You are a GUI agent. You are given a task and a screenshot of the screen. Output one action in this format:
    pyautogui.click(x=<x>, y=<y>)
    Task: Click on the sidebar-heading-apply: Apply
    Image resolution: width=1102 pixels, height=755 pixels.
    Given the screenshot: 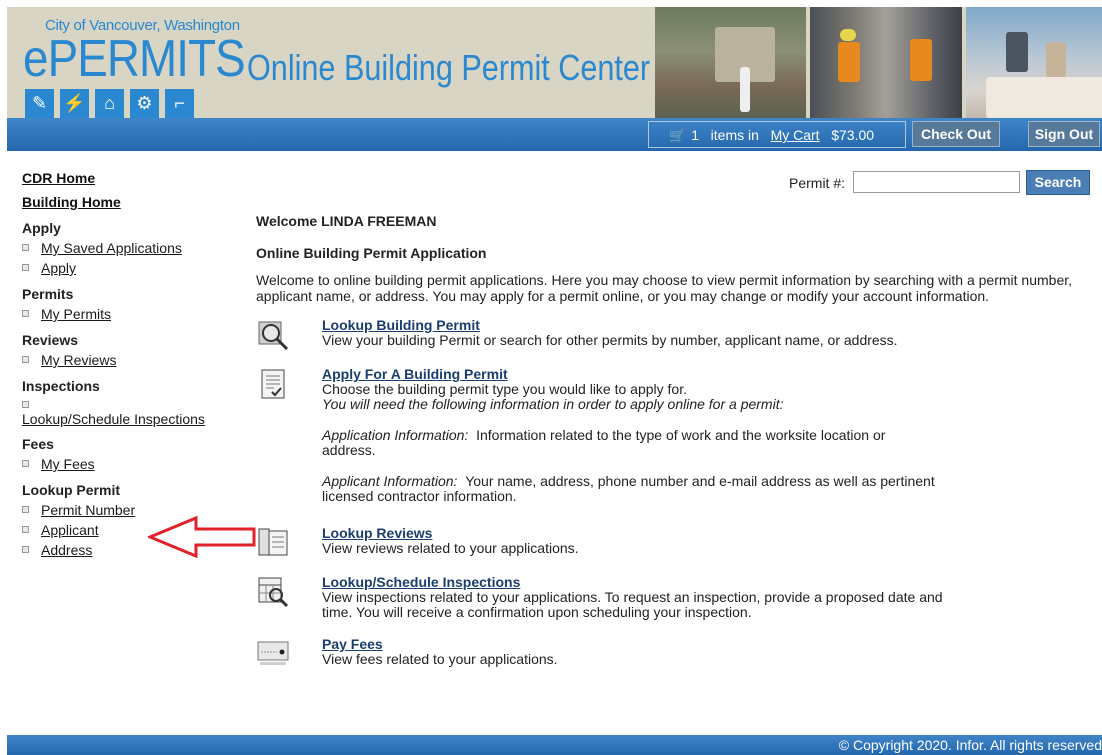 What is the action you would take?
    pyautogui.click(x=41, y=228)
    